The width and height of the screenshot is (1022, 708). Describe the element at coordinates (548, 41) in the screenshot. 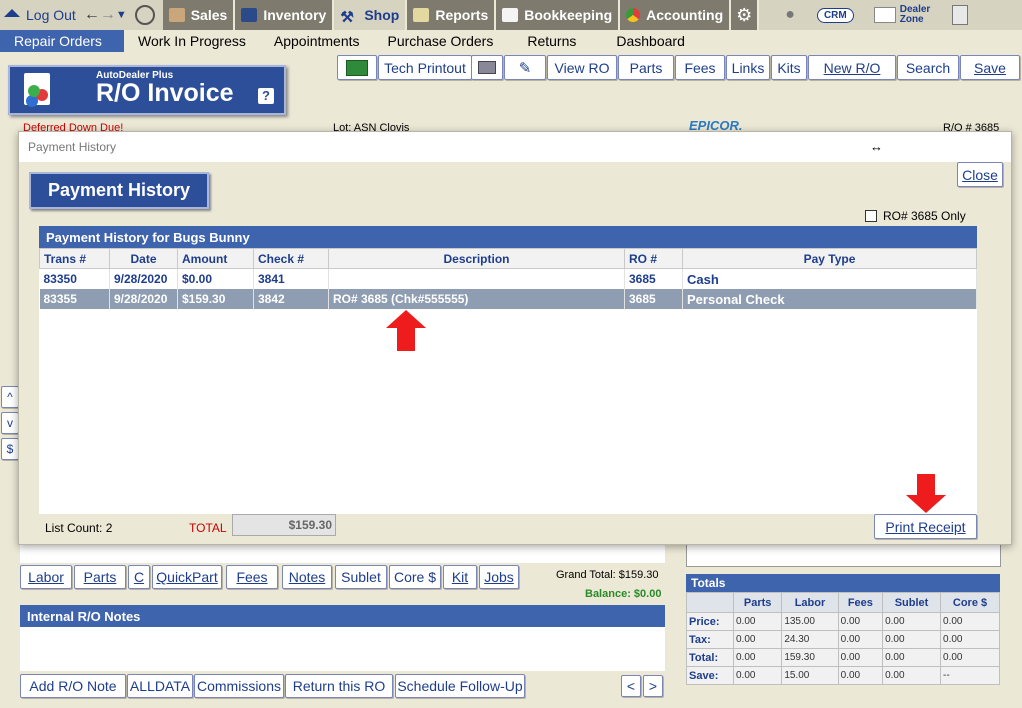

I see `subnav-returns: Returns` at that location.